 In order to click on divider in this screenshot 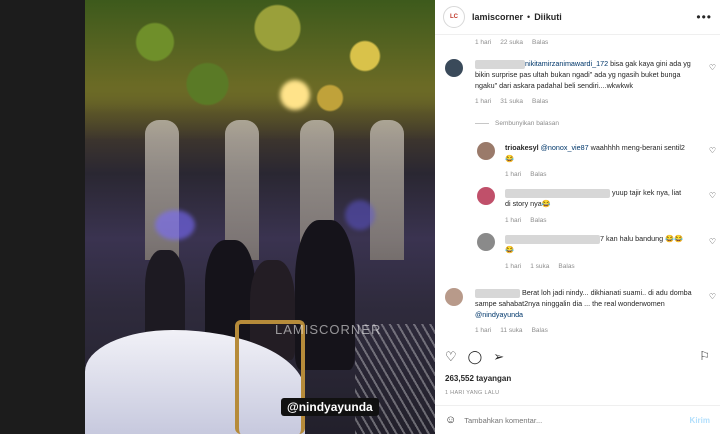, I will do `click(482, 123)`.